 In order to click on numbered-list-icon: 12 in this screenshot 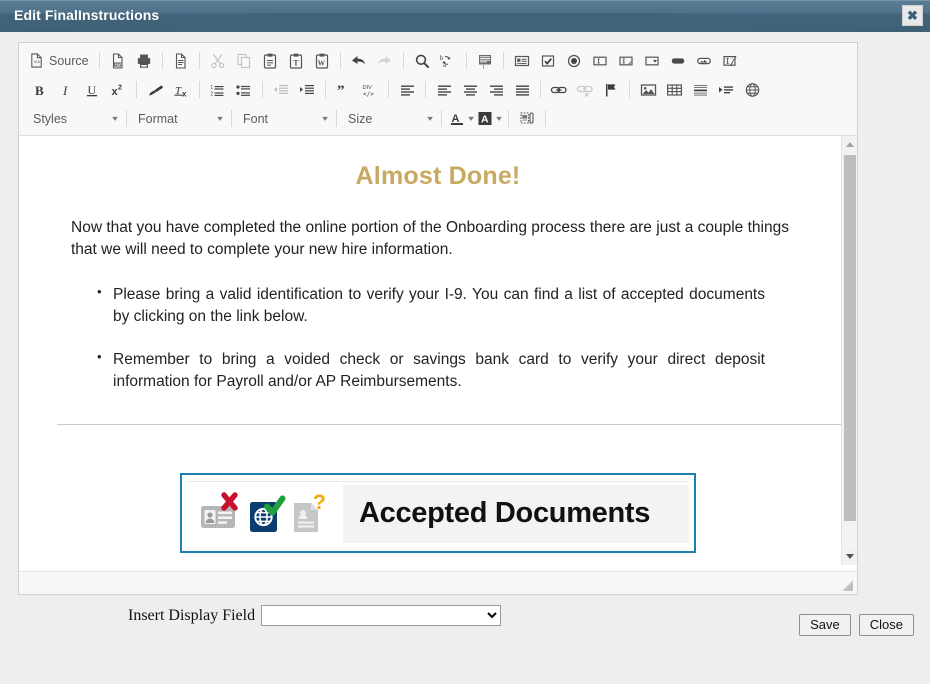, I will do `click(218, 89)`.